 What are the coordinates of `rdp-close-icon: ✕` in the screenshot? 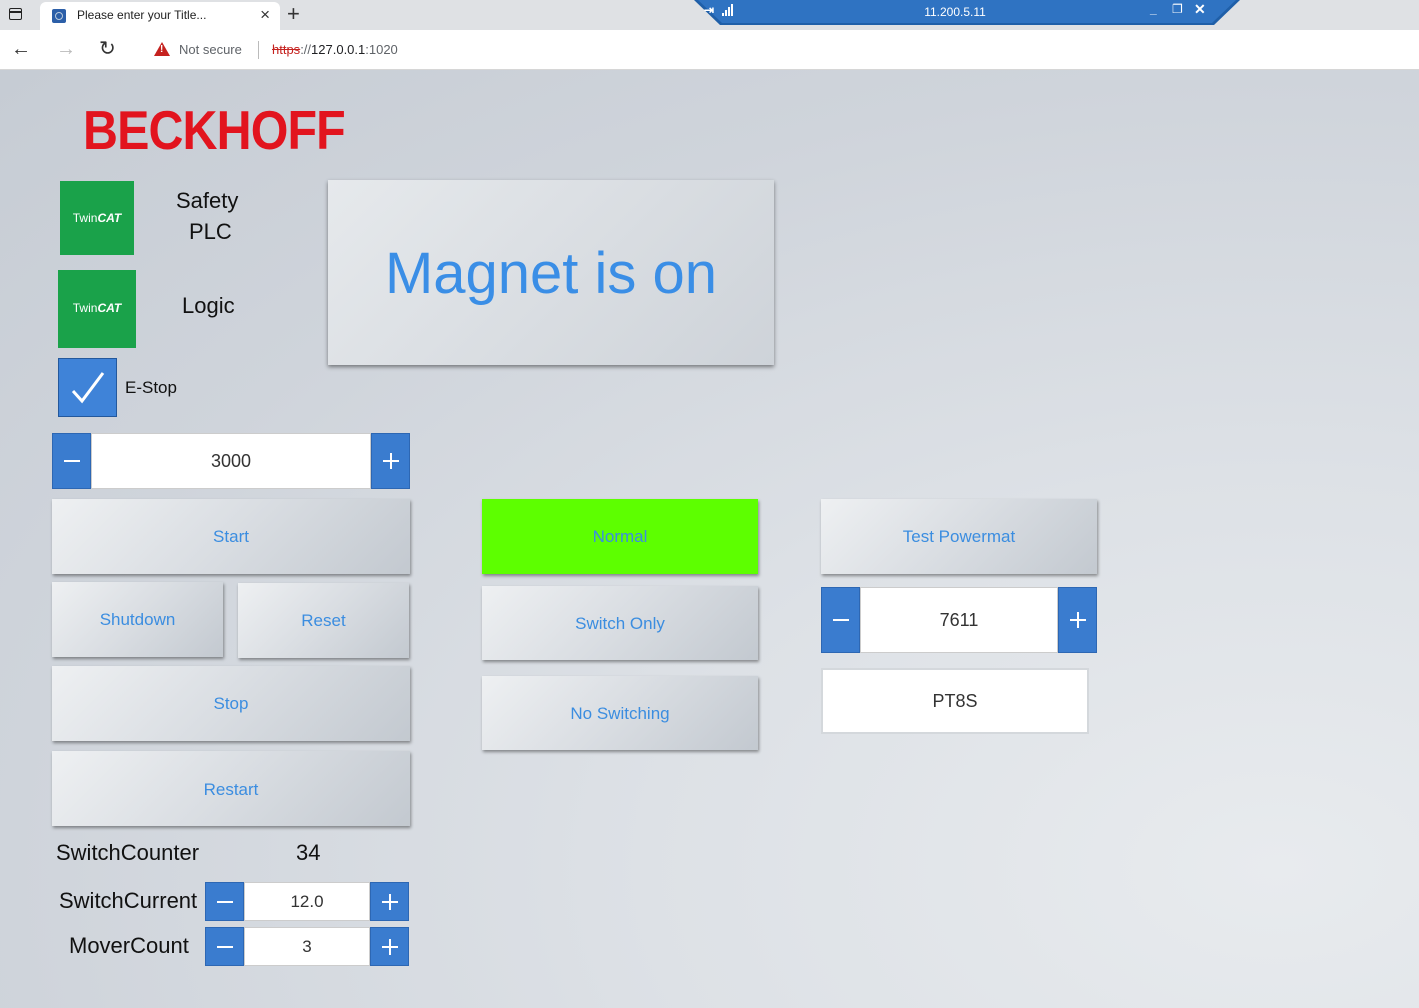 It's located at (1200, 9).